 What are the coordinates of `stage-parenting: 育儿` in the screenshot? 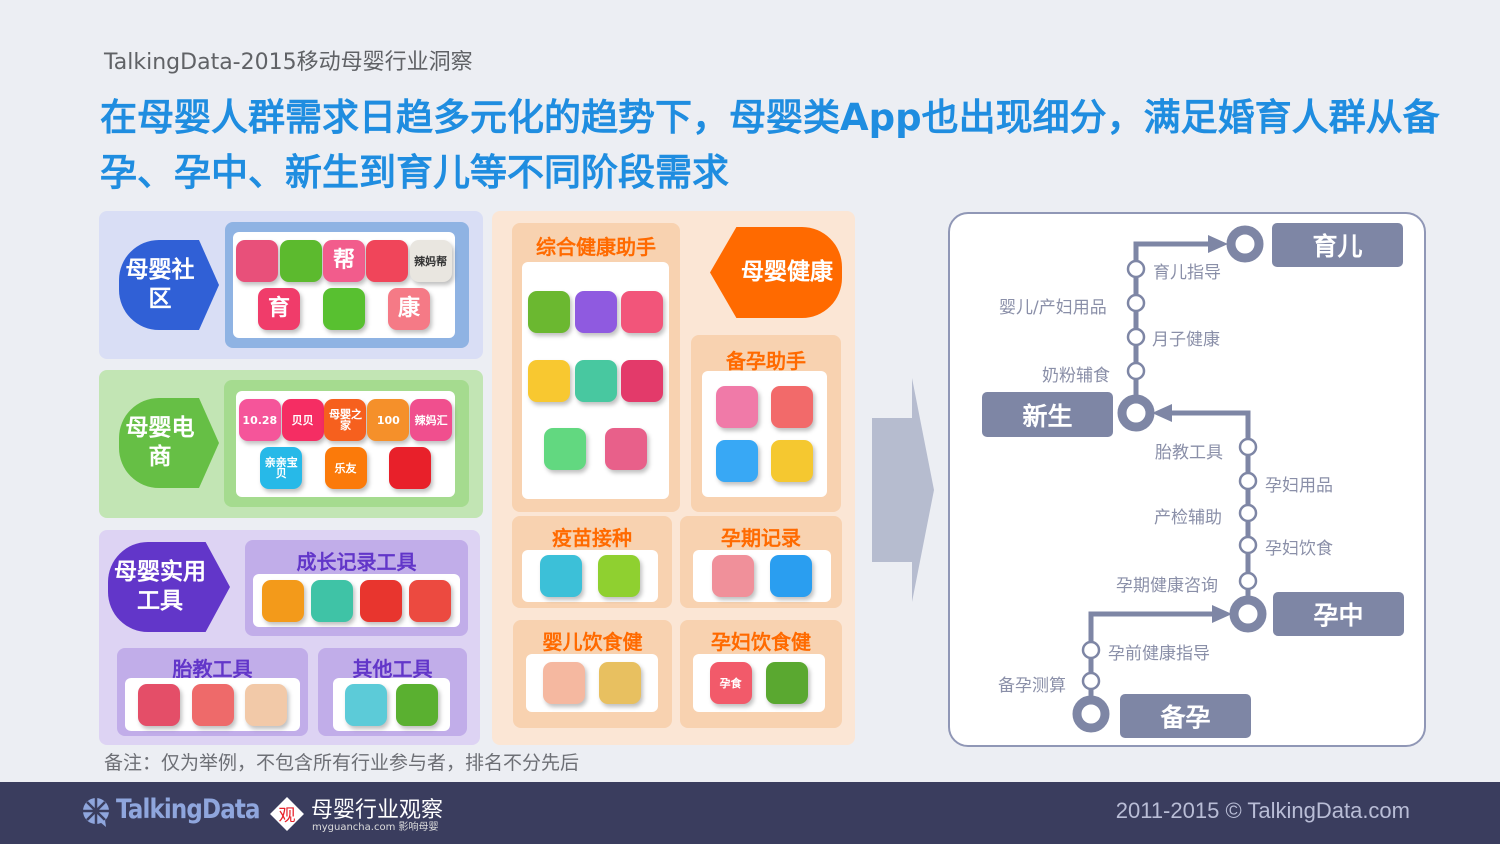 It's located at (1337, 245).